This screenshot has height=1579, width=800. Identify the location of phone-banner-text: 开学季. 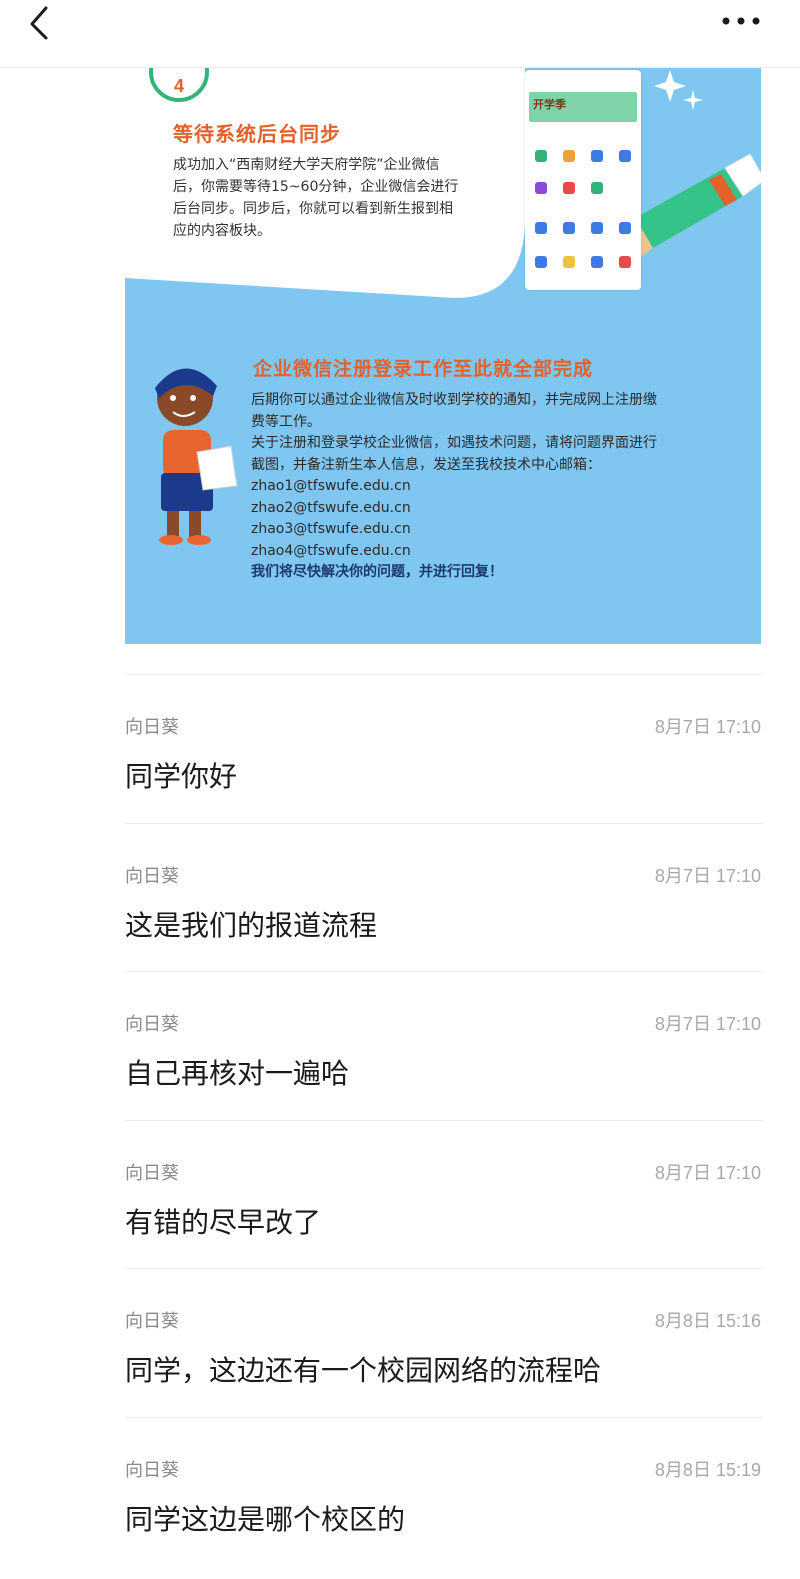
(549, 104).